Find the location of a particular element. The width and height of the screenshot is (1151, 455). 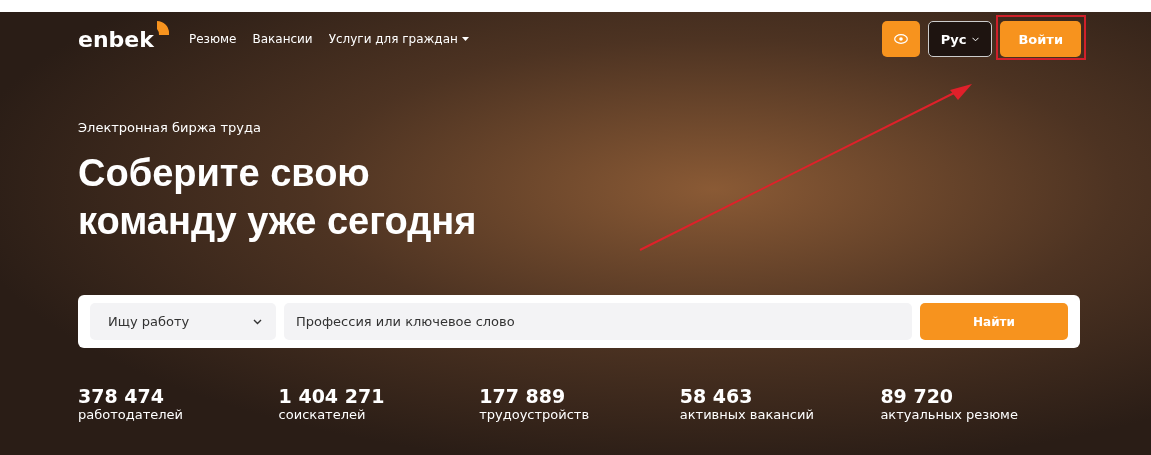

visibility-button is located at coordinates (900, 39).